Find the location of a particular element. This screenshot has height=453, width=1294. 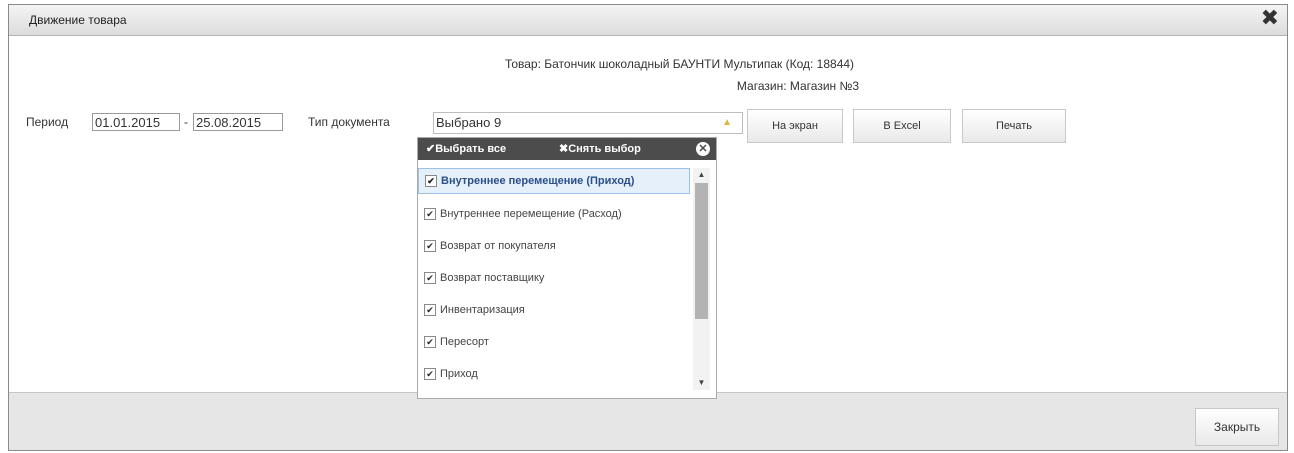

show-on-screen-button: На экран is located at coordinates (795, 126).